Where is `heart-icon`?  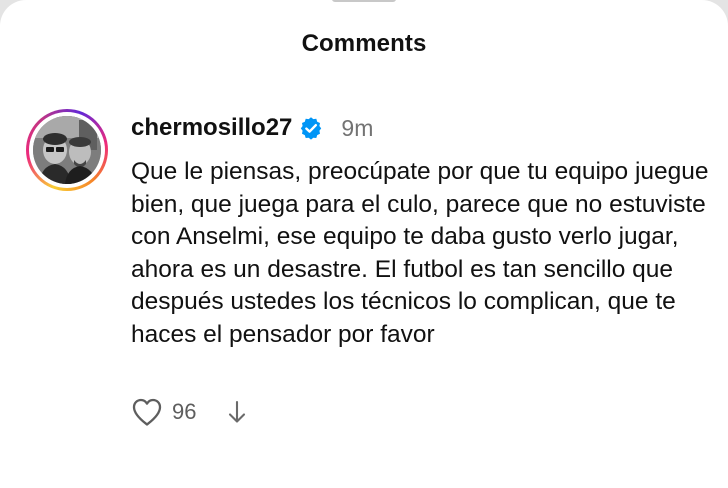
heart-icon is located at coordinates (147, 412).